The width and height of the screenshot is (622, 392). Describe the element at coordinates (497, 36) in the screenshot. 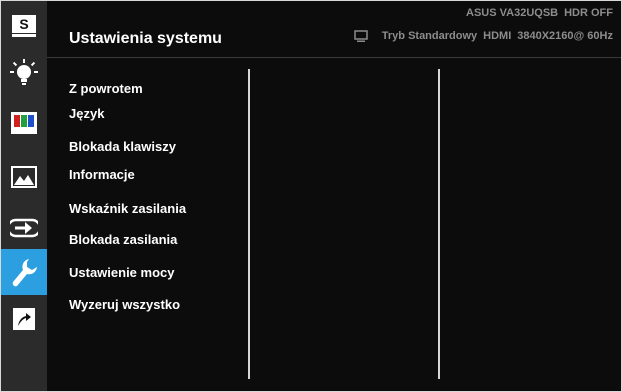

I see `input-label: HDMI` at that location.